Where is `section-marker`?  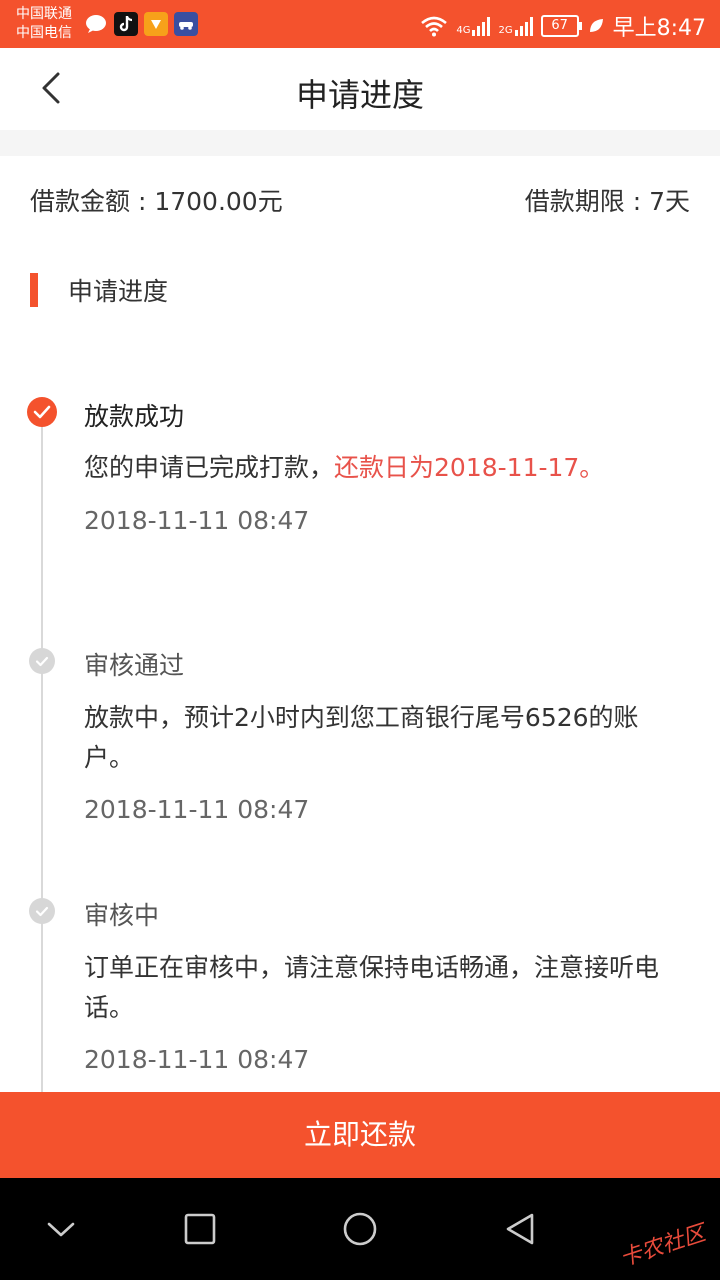 section-marker is located at coordinates (34, 290).